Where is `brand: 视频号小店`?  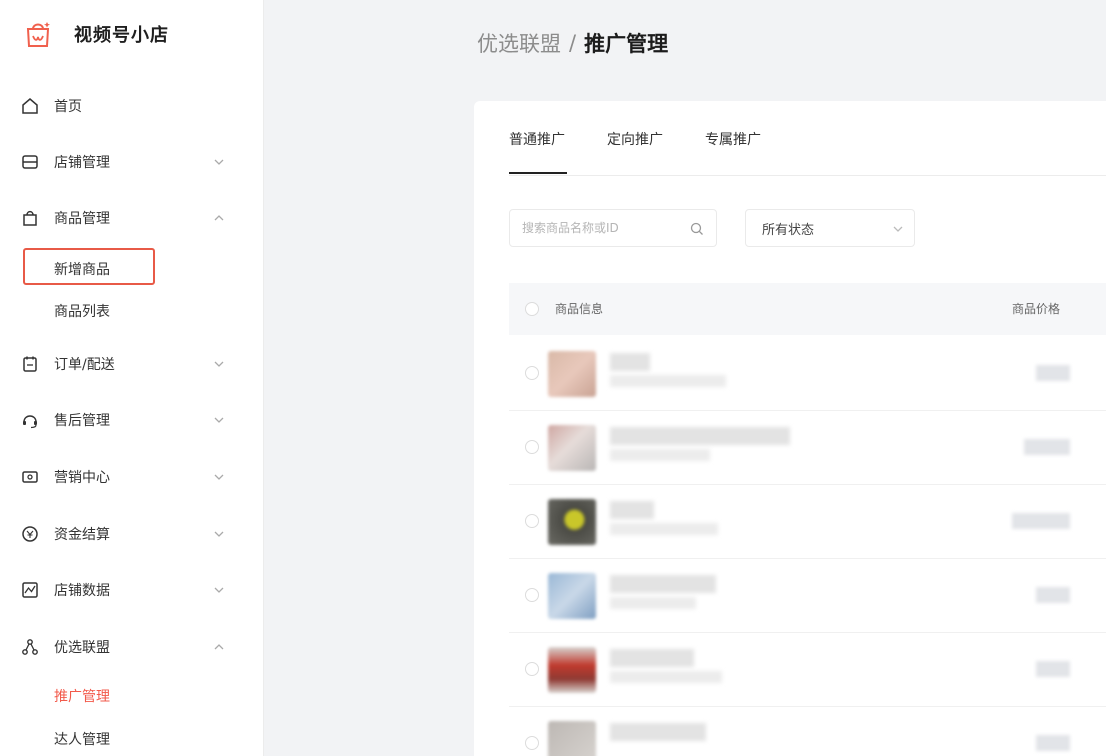
brand: 视频号小店 is located at coordinates (95, 34).